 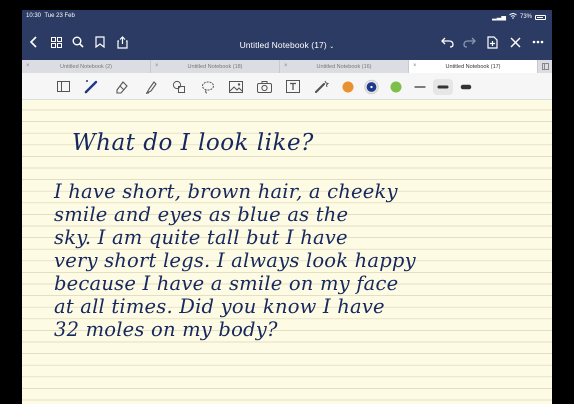 I want to click on battery-percent: 73%, so click(x=525, y=17).